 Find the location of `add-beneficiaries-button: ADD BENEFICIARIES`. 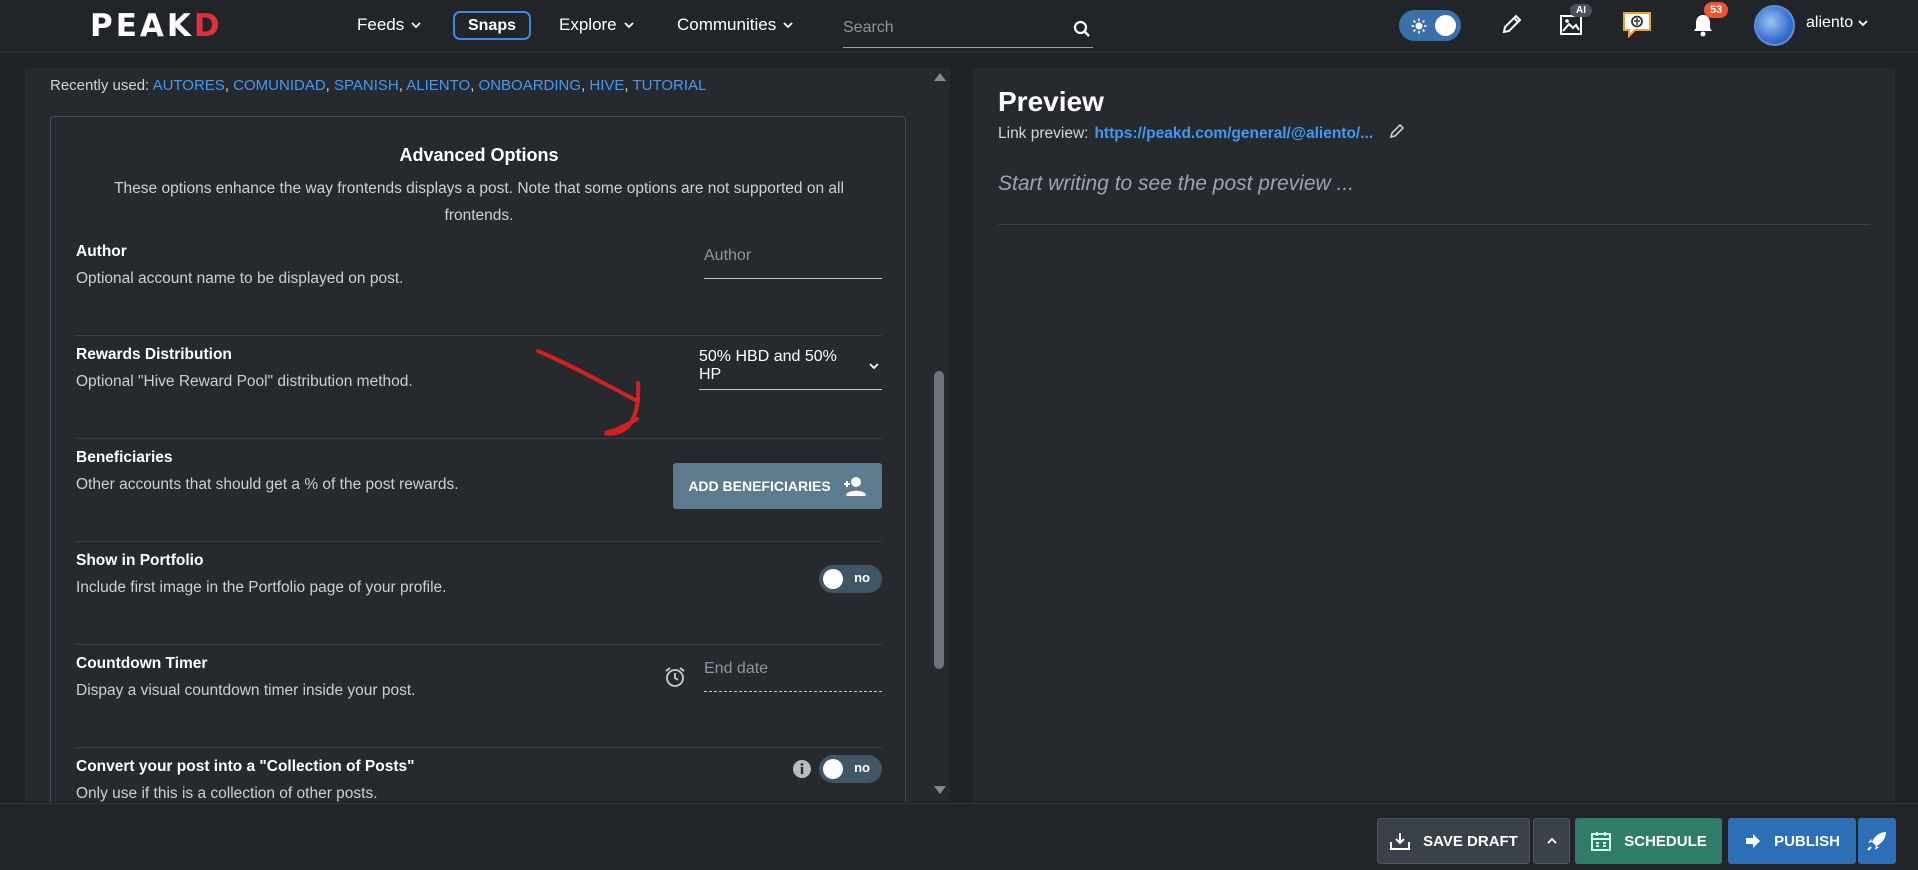

add-beneficiaries-button: ADD BENEFICIARIES is located at coordinates (777, 486).